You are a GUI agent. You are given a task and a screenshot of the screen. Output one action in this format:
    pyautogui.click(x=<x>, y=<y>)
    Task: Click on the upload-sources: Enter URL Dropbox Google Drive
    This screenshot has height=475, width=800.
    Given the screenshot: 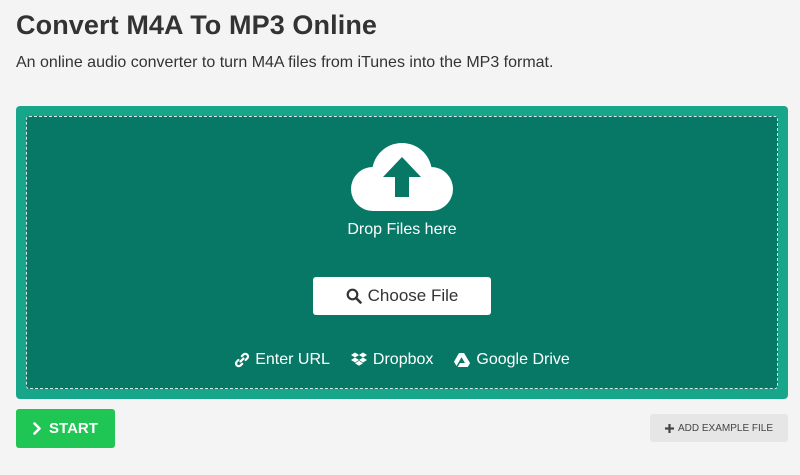 What is the action you would take?
    pyautogui.click(x=402, y=360)
    